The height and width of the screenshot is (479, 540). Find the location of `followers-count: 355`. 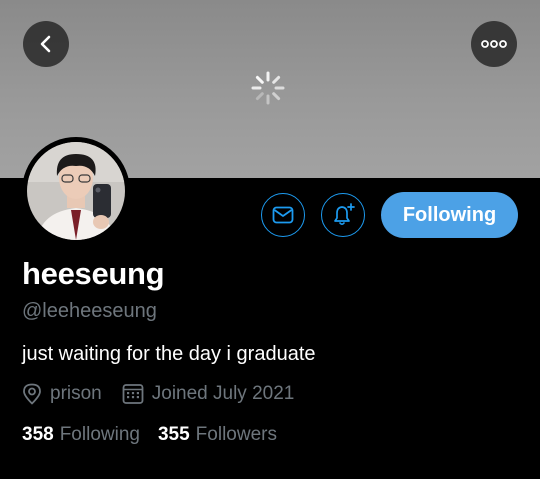

followers-count: 355 is located at coordinates (173, 434).